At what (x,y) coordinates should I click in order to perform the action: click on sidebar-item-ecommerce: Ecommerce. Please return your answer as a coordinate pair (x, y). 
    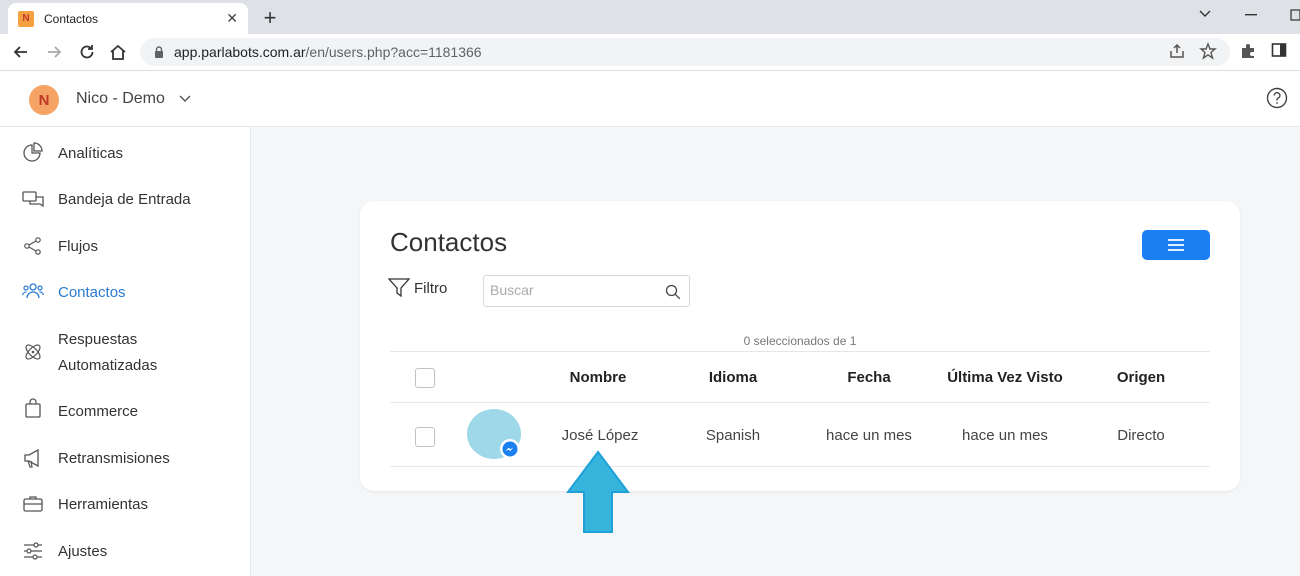
    Looking at the image, I should click on (125, 411).